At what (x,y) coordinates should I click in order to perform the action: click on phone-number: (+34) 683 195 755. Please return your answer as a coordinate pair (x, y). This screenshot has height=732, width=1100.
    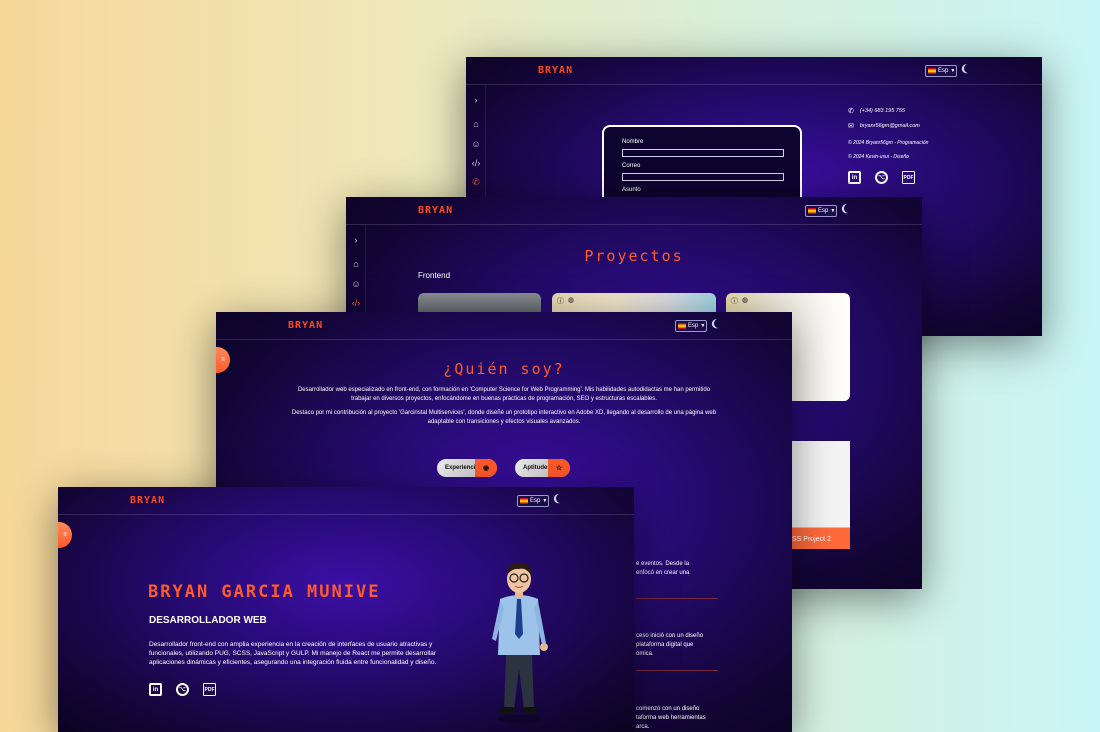
    Looking at the image, I should click on (882, 111).